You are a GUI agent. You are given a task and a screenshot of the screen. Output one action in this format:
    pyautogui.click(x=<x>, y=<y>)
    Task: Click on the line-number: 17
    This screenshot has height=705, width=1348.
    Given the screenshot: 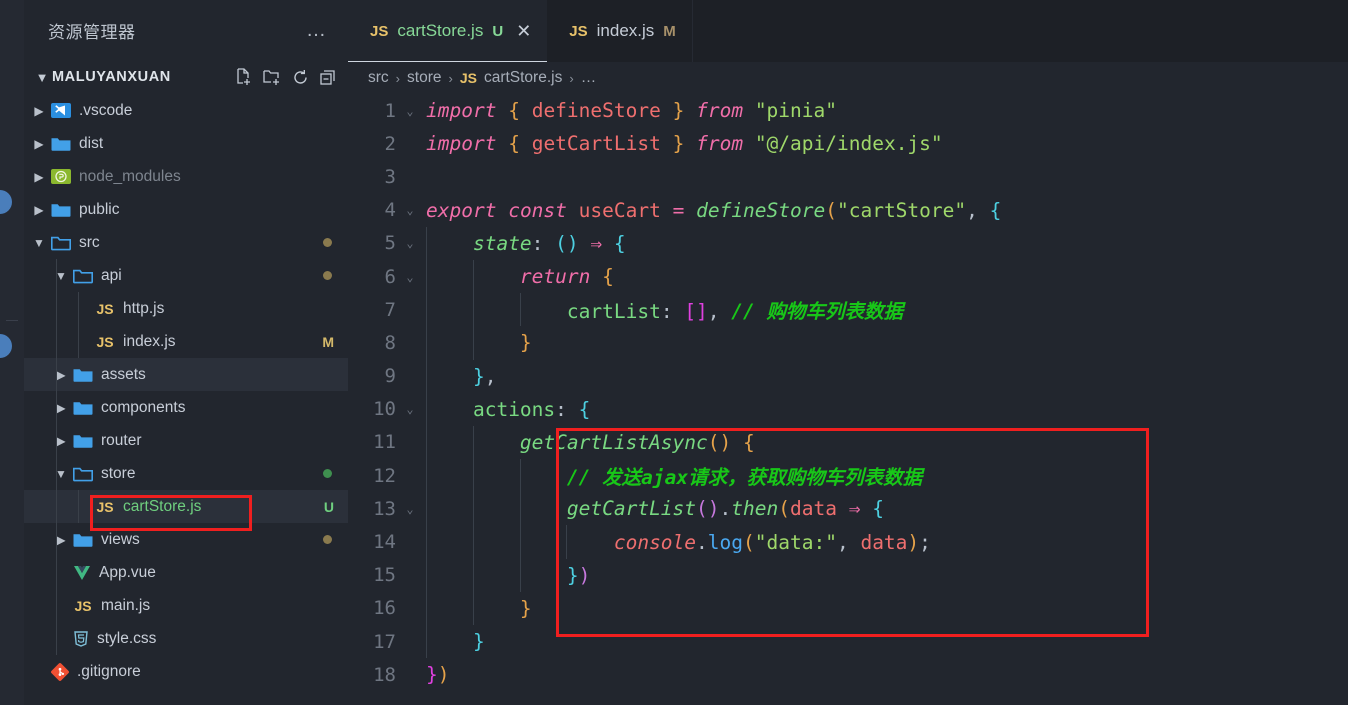 What is the action you would take?
    pyautogui.click(x=384, y=641)
    